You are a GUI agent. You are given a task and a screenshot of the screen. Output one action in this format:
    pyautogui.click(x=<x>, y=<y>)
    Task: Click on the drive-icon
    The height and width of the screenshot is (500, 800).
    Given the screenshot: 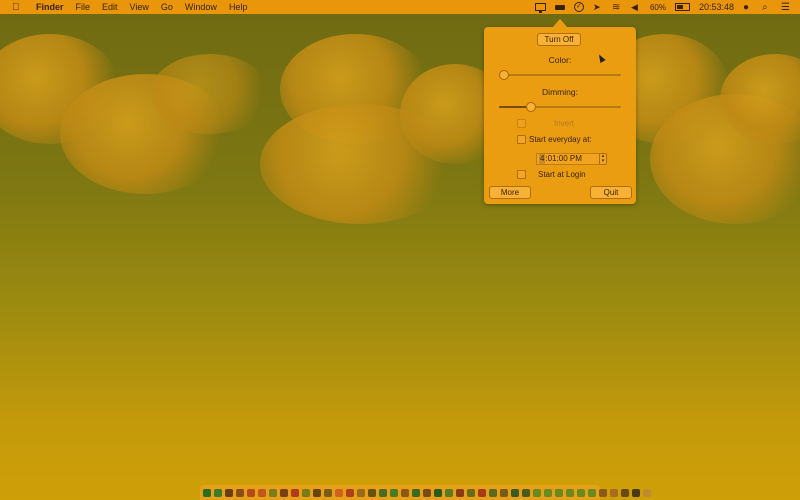 What is the action you would take?
    pyautogui.click(x=559, y=7)
    